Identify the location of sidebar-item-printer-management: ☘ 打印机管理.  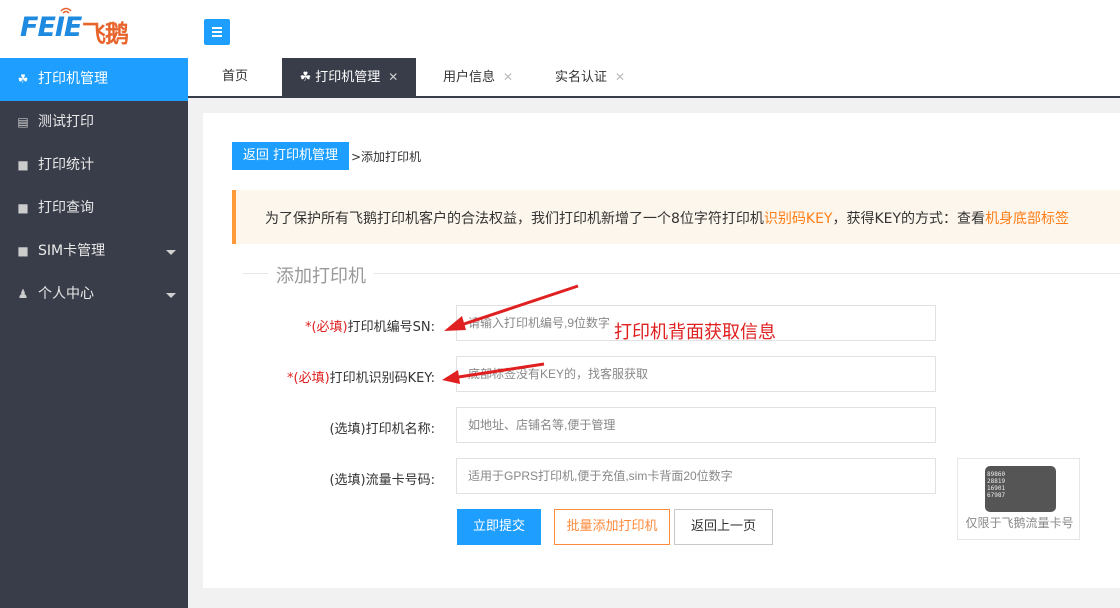
(94, 79).